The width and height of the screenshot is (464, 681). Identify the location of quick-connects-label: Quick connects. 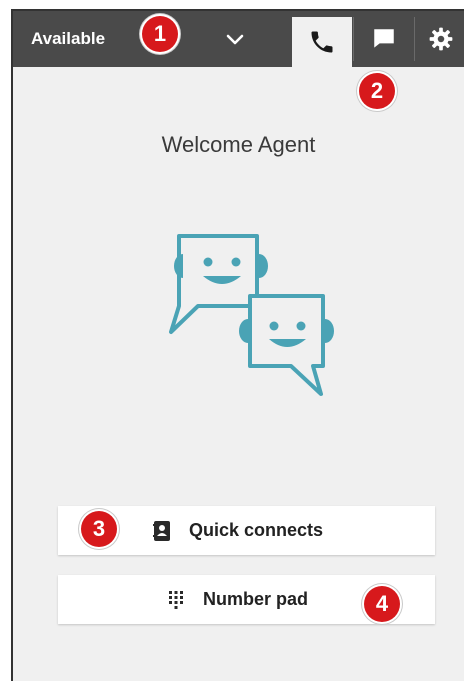
(256, 530).